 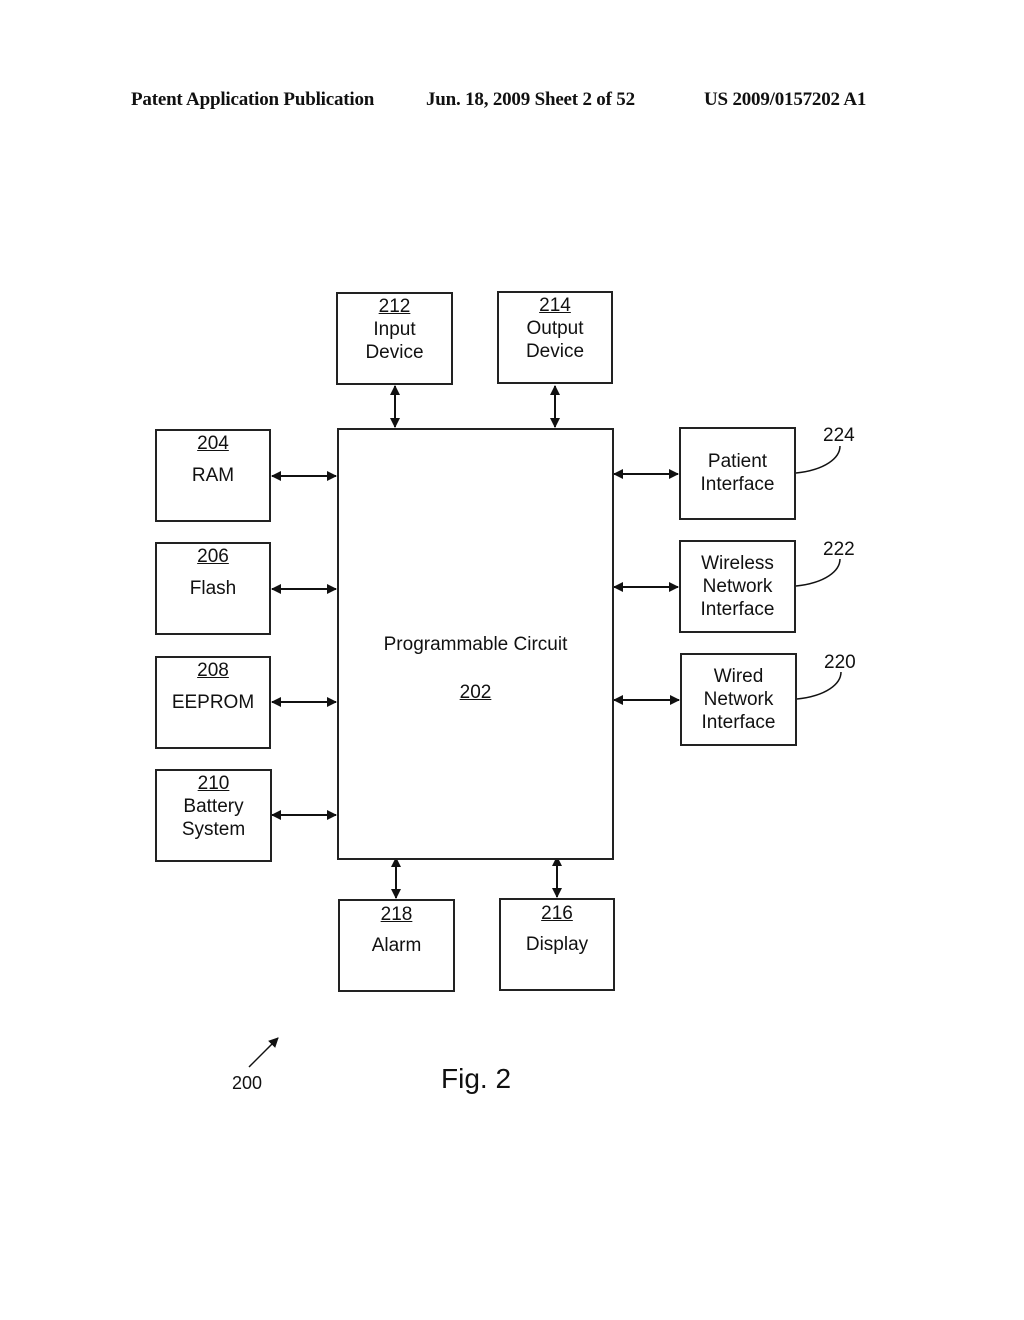 I want to click on ram-label: RAM, so click(x=213, y=475).